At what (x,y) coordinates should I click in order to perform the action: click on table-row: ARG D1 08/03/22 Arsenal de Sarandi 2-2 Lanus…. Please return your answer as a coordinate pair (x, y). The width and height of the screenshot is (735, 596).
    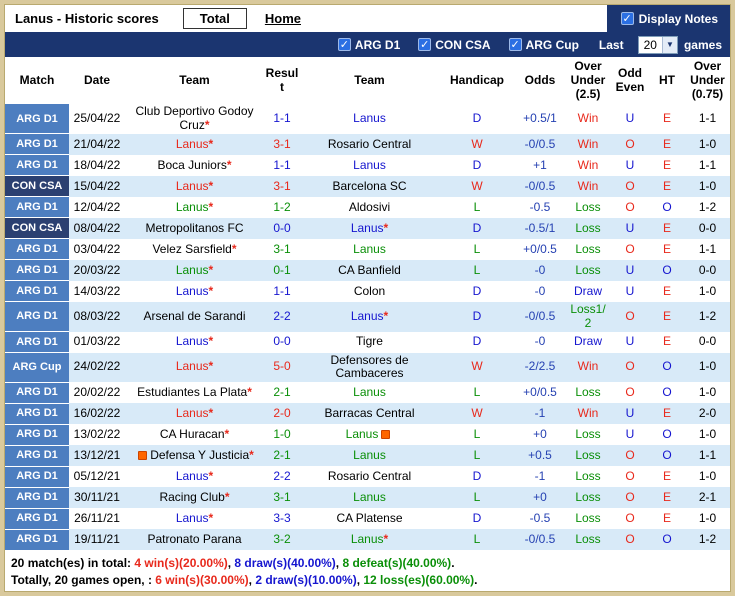
    Looking at the image, I should click on (367, 317).